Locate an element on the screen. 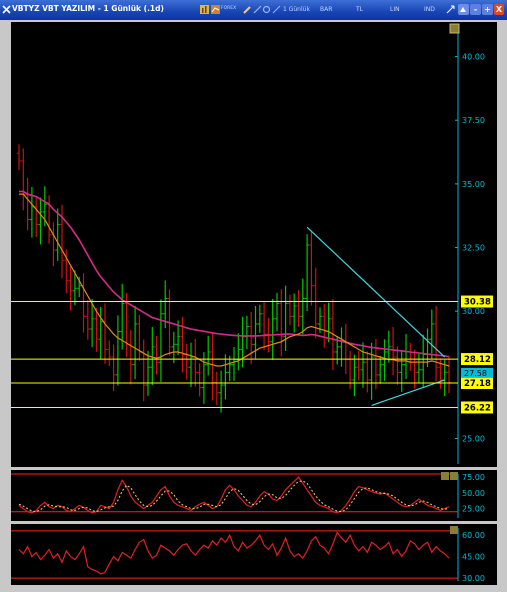  panel-menu-icon is located at coordinates (454, 28).